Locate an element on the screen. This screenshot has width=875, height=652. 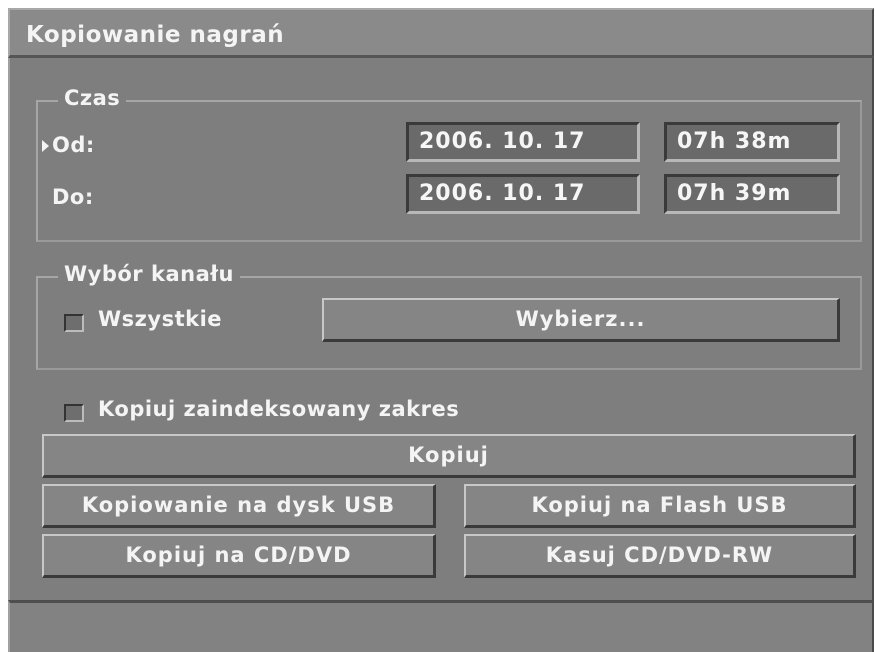
time-group-legend: Czas is located at coordinates (92, 98).